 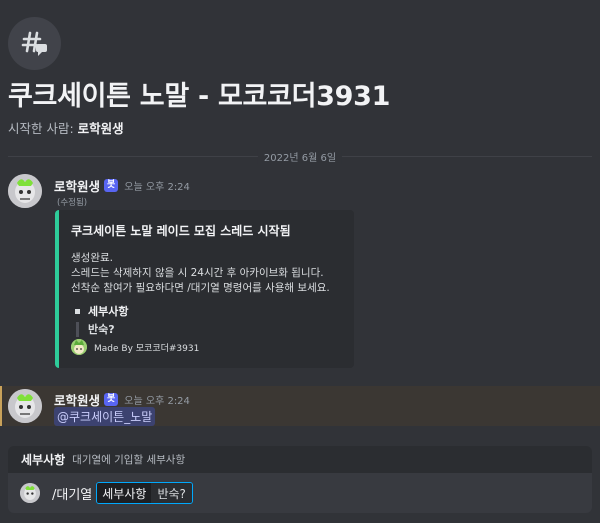 What do you see at coordinates (197, 273) in the screenshot?
I see `embed-description-line: 스레드는 삭제하지 않을 시 24시간 후 아카이브화 됩니다.` at bounding box center [197, 273].